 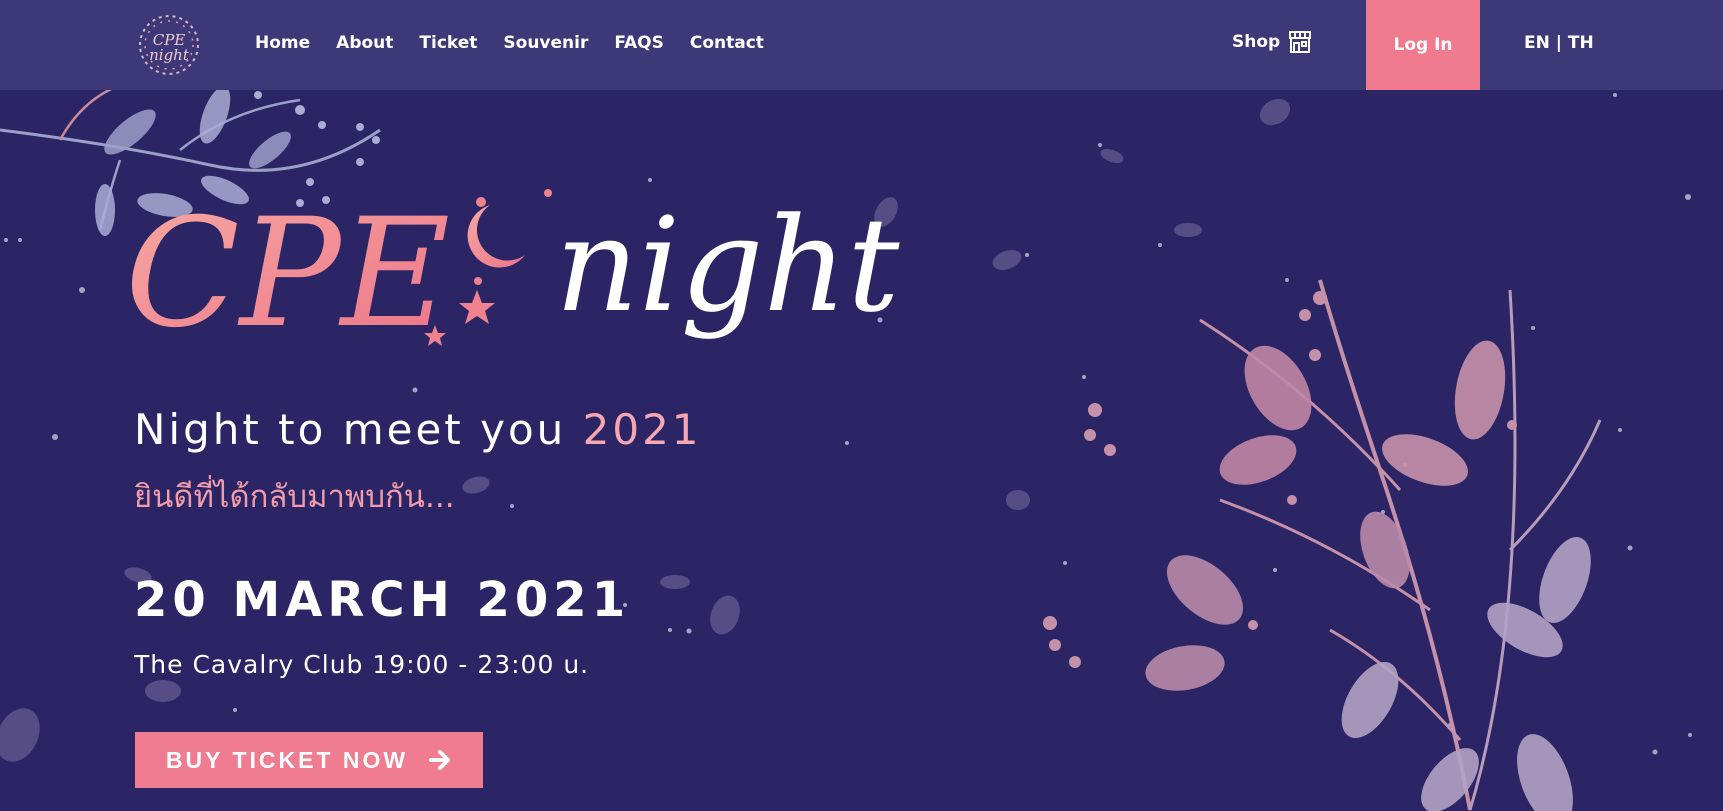 I want to click on hero-logo-cpe: CPE, so click(x=287, y=273).